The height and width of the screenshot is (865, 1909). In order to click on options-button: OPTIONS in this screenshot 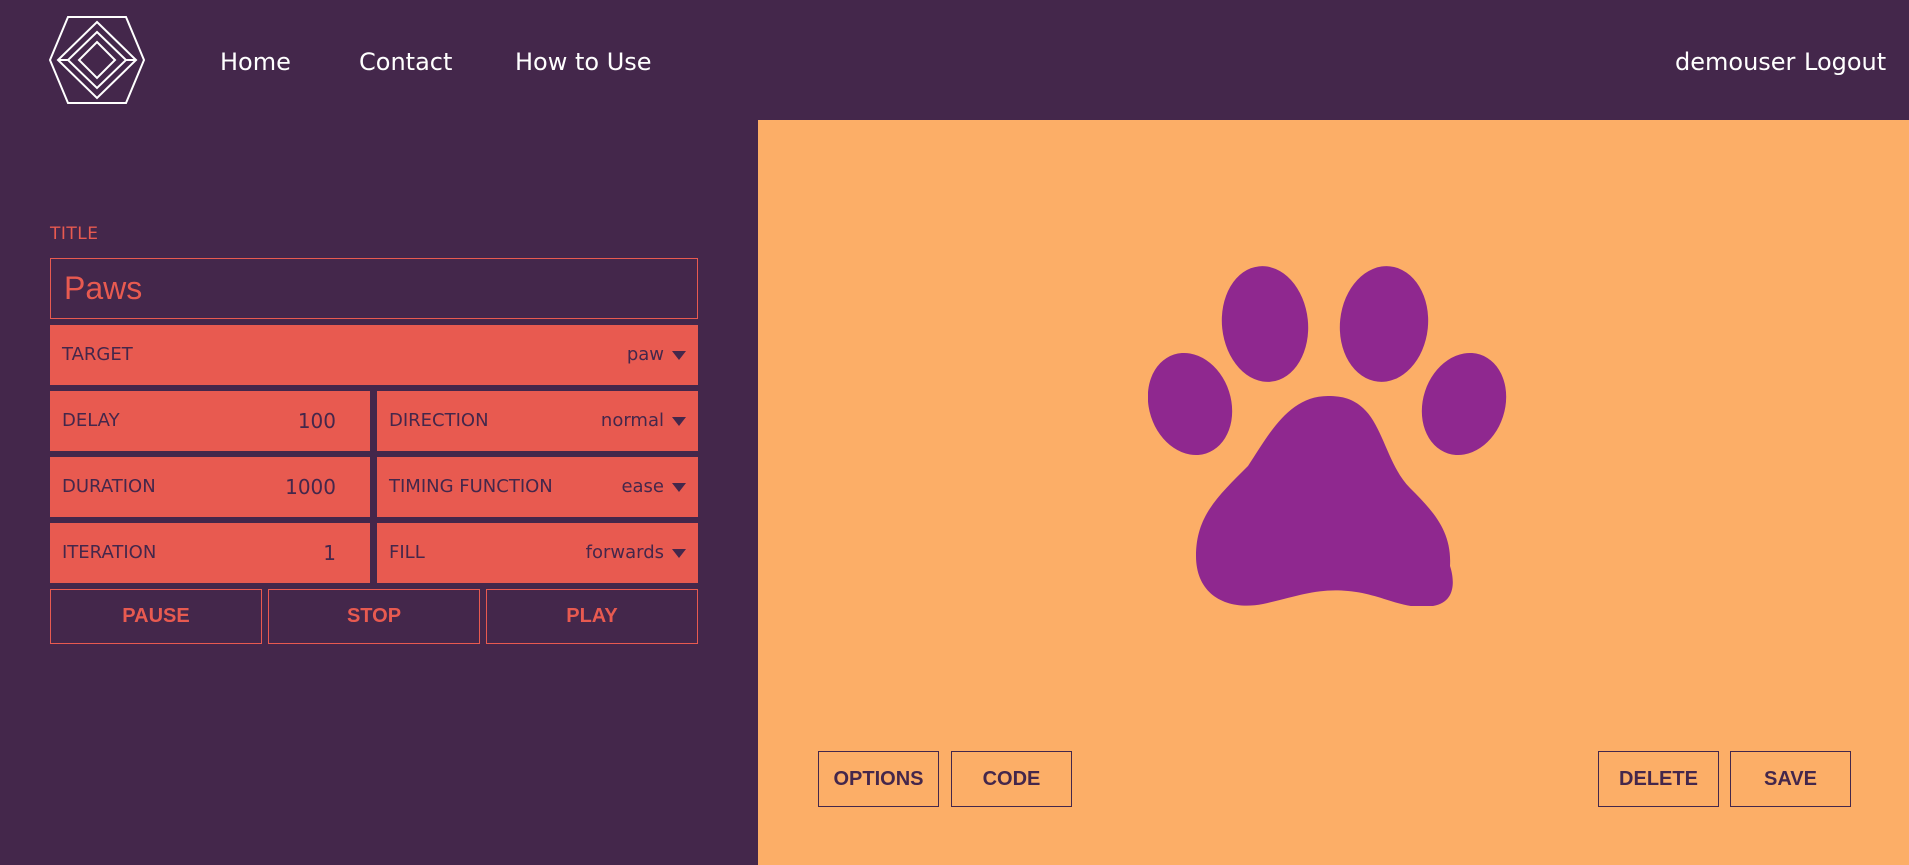, I will do `click(878, 779)`.